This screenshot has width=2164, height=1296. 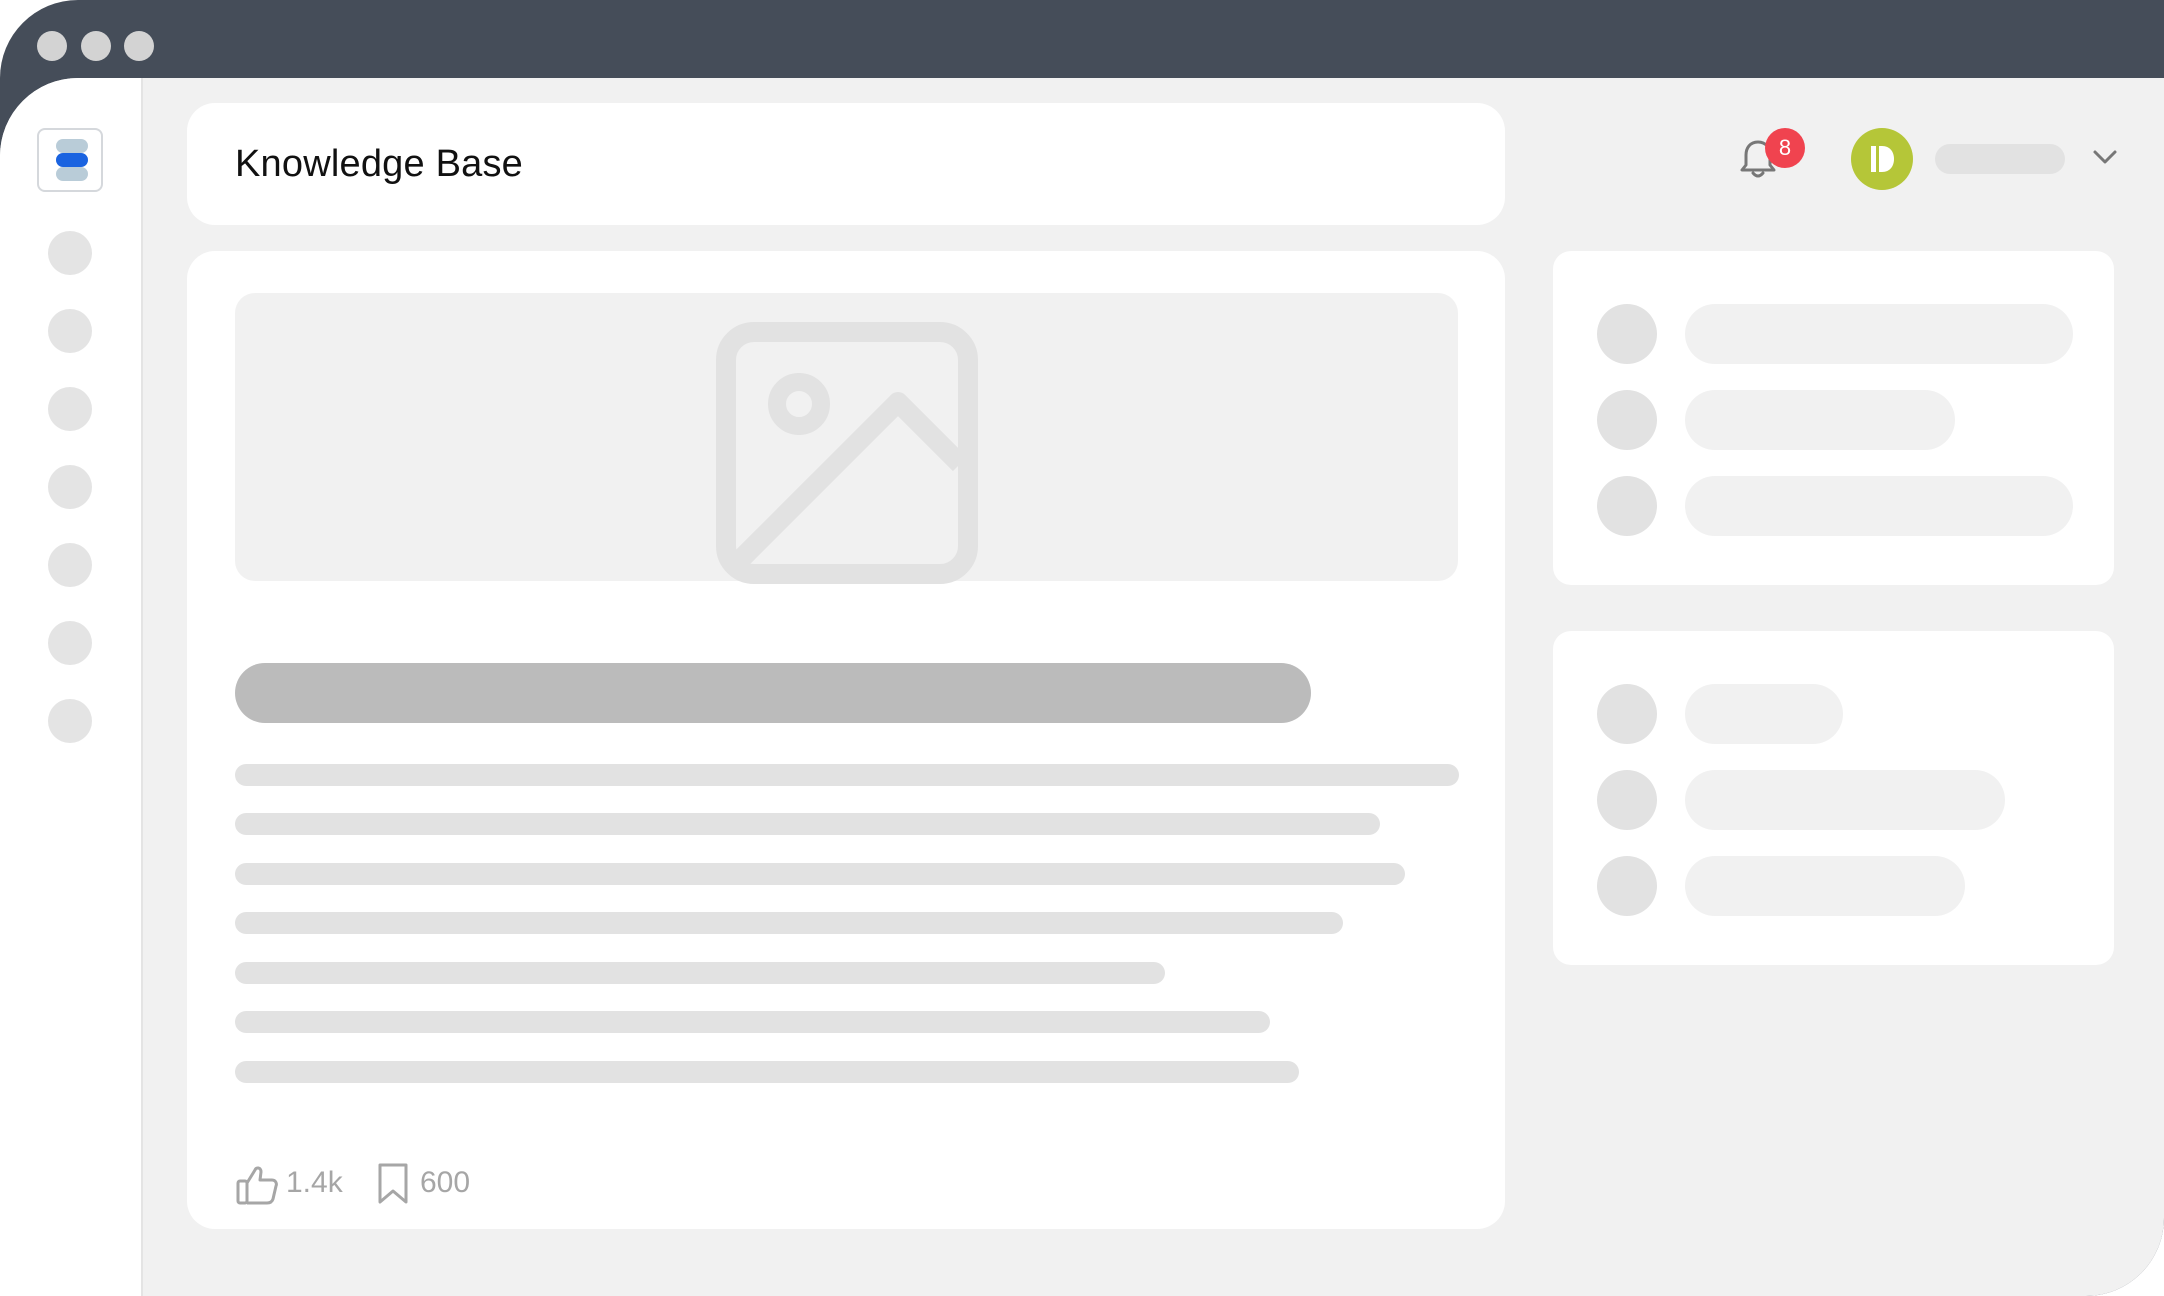 I want to click on chevron-down-icon, so click(x=2105, y=157).